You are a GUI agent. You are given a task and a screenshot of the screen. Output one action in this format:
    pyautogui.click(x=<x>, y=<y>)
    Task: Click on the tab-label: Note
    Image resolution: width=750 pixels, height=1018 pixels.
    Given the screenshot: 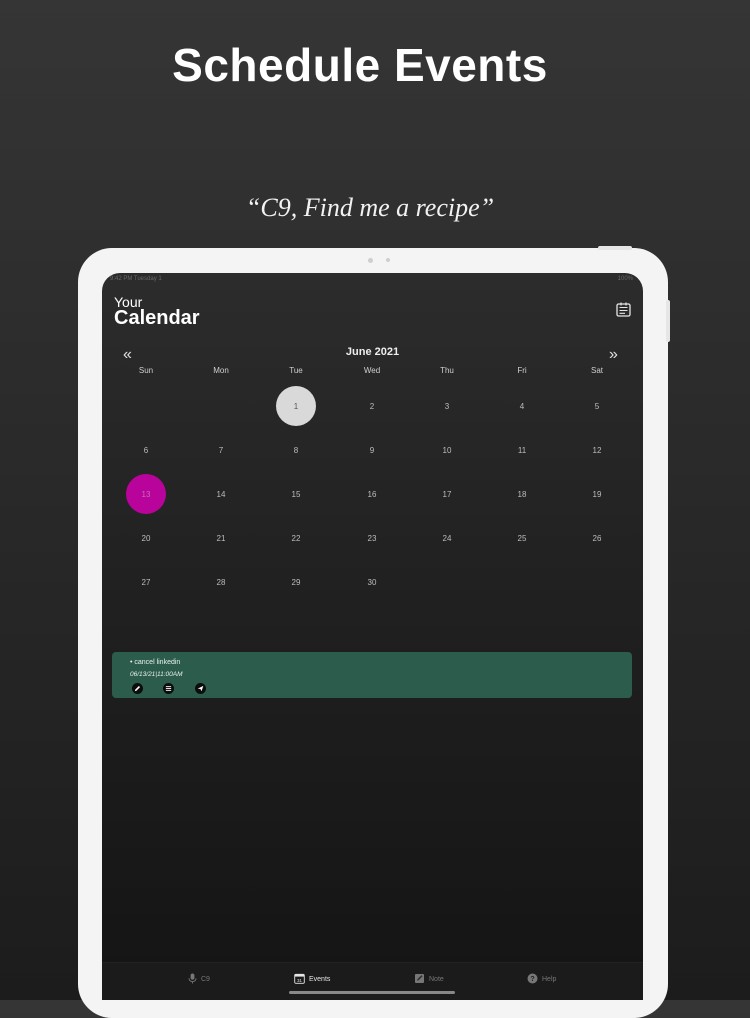 What is the action you would take?
    pyautogui.click(x=436, y=979)
    